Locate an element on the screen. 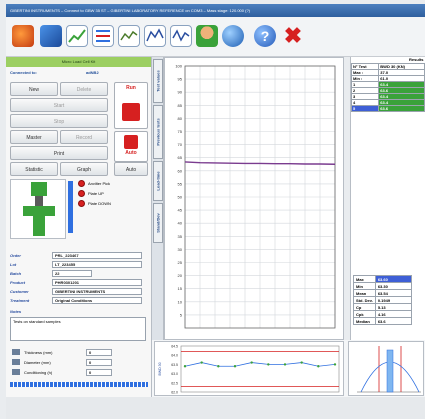 Image resolution: width=425 pixels, height=419 pixels. stat-label: Cpk is located at coordinates (364, 314).